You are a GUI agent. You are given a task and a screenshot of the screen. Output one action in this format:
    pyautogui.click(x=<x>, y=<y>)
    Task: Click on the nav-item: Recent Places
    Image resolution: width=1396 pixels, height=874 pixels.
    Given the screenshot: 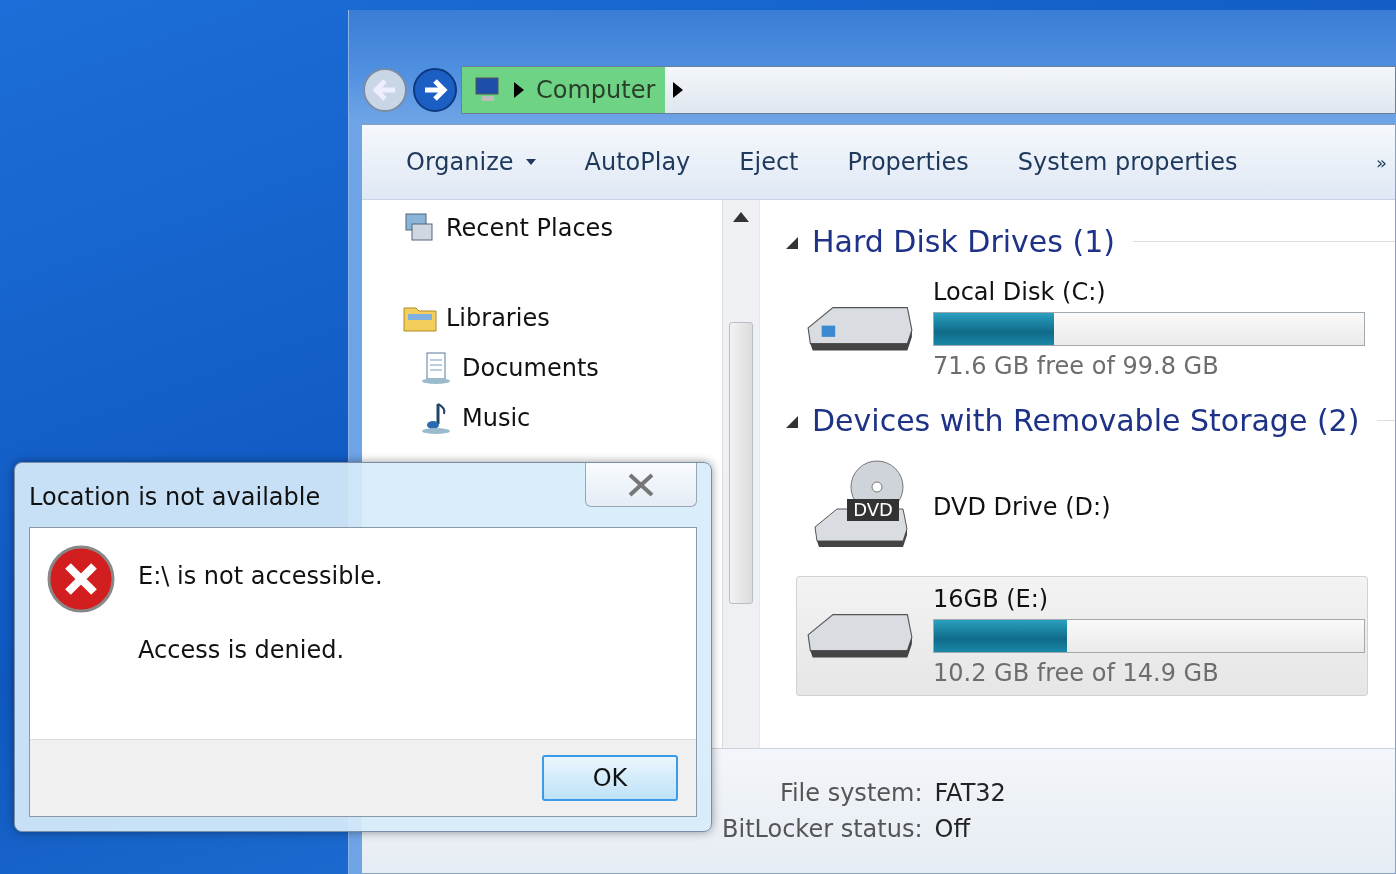 What is the action you would take?
    pyautogui.click(x=562, y=228)
    